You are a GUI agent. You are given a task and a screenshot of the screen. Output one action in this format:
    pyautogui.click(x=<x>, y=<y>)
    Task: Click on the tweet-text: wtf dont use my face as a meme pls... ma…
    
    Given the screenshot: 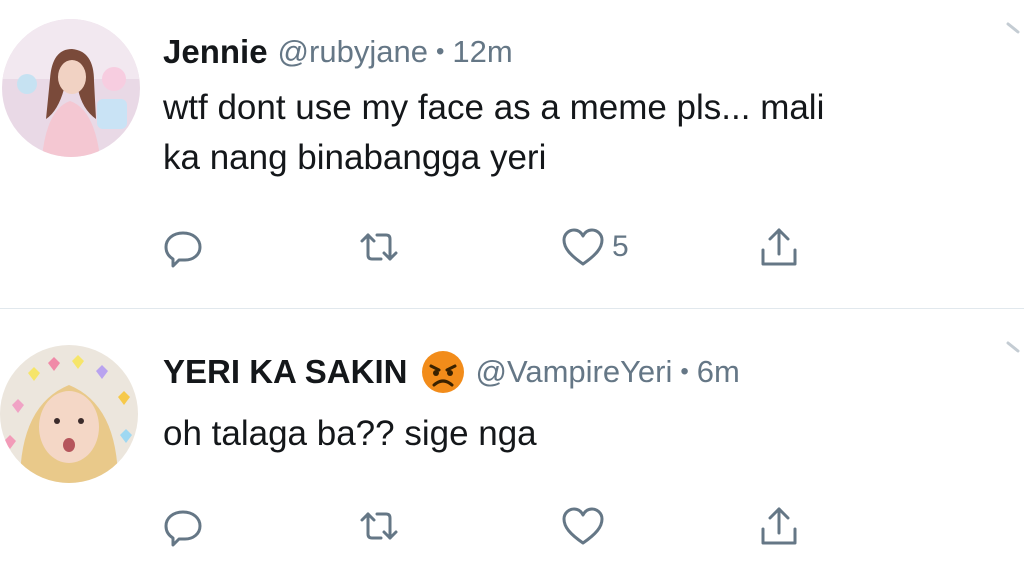 What is the action you would take?
    pyautogui.click(x=493, y=133)
    